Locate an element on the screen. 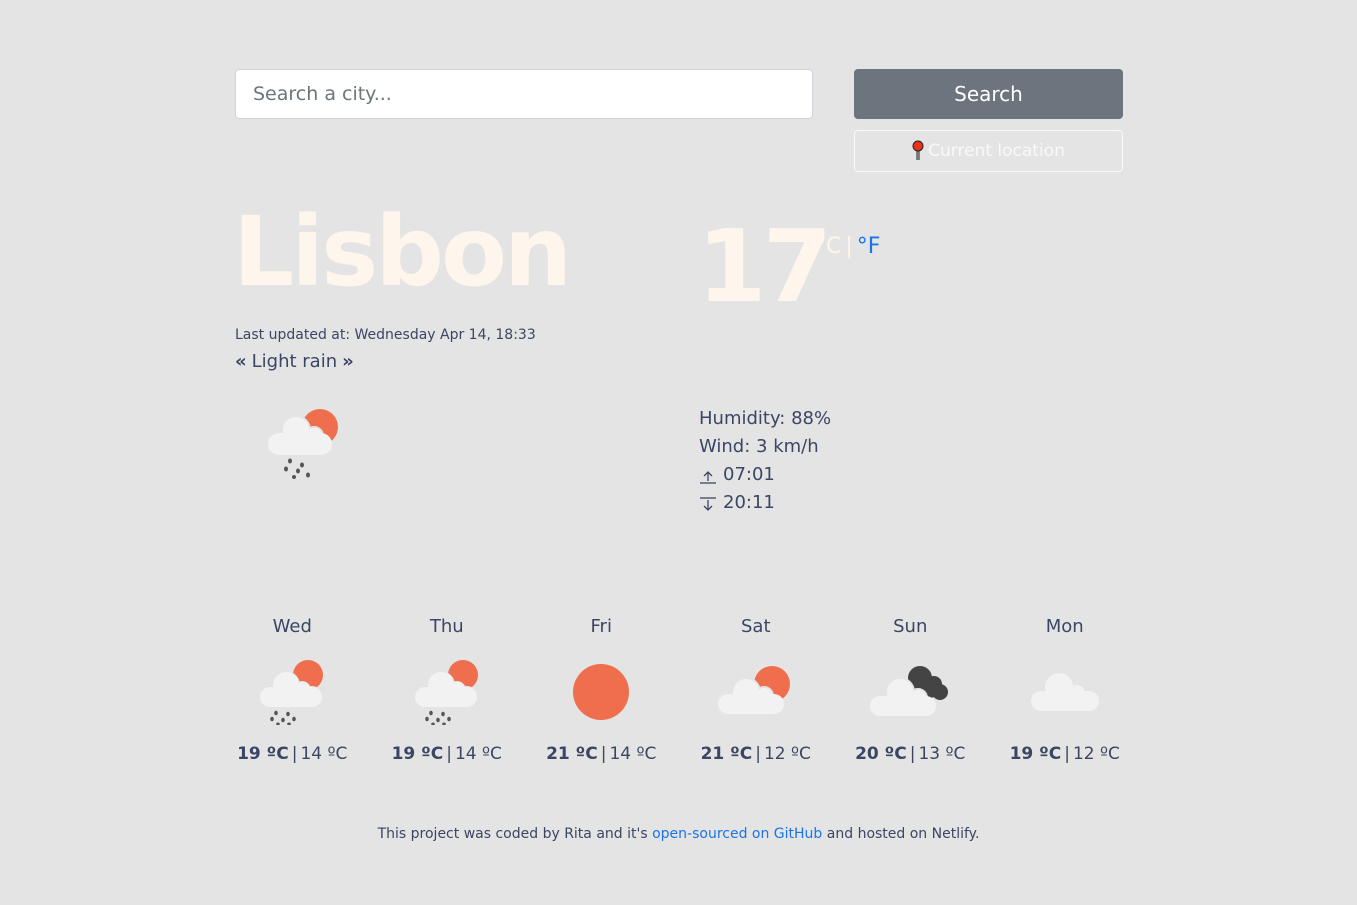 This screenshot has width=1357, height=905. light-rain-partly-sunny-icon is located at coordinates (303, 443).